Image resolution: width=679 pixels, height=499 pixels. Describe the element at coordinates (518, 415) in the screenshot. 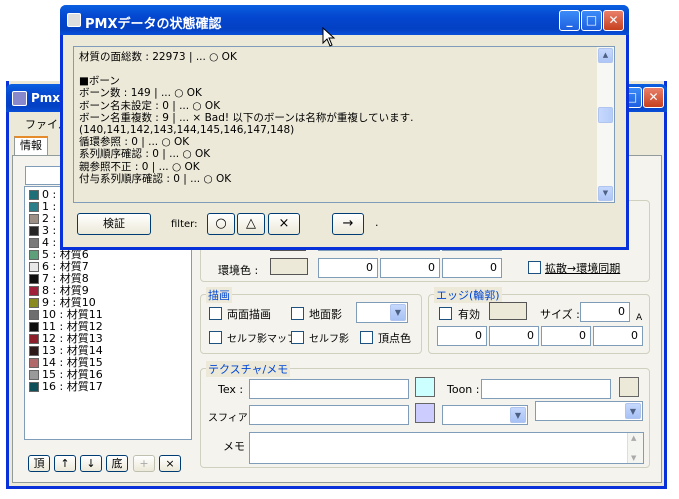

I see `chevron-down-icon: ▼` at that location.